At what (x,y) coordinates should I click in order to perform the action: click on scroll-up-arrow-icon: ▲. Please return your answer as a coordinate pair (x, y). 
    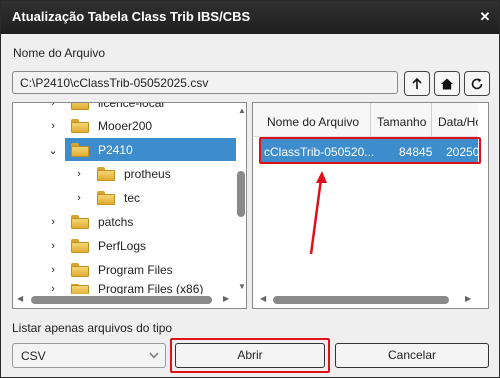
    Looking at the image, I should click on (242, 110).